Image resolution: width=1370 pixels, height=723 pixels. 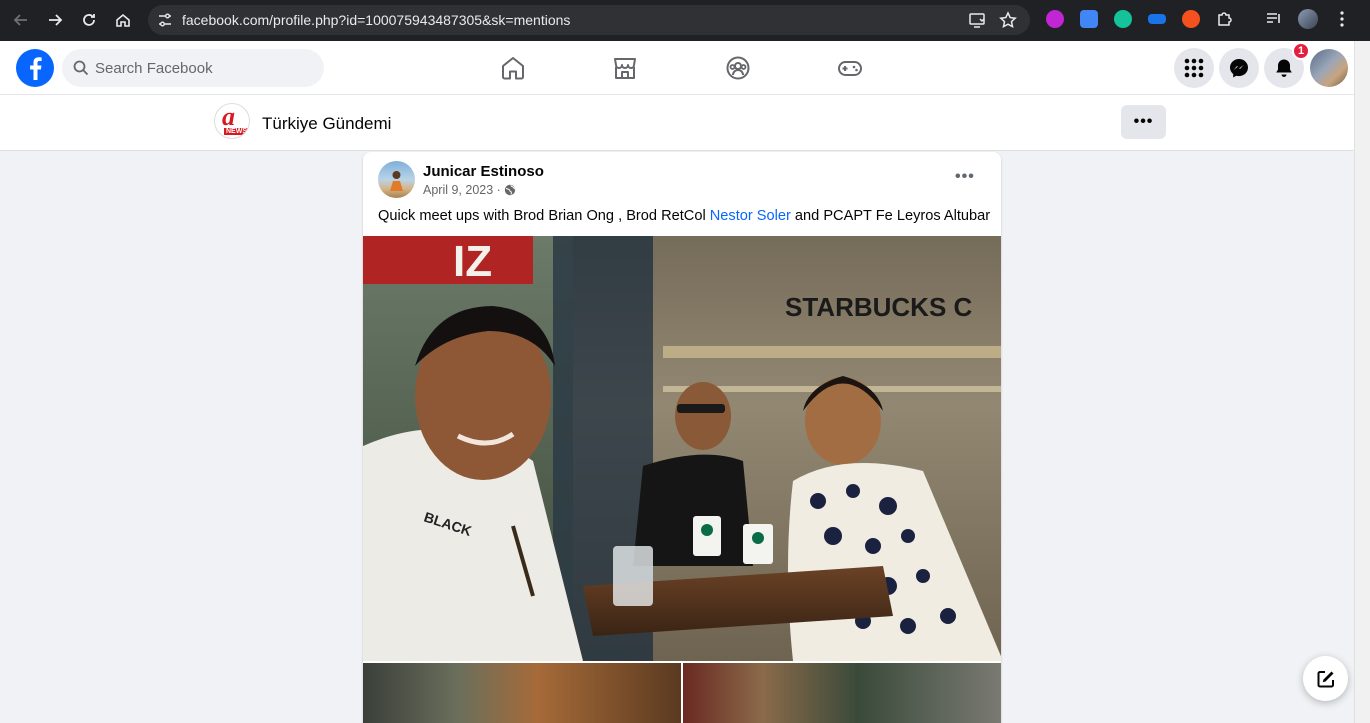 I want to click on groups-tab-icon, so click(x=738, y=68).